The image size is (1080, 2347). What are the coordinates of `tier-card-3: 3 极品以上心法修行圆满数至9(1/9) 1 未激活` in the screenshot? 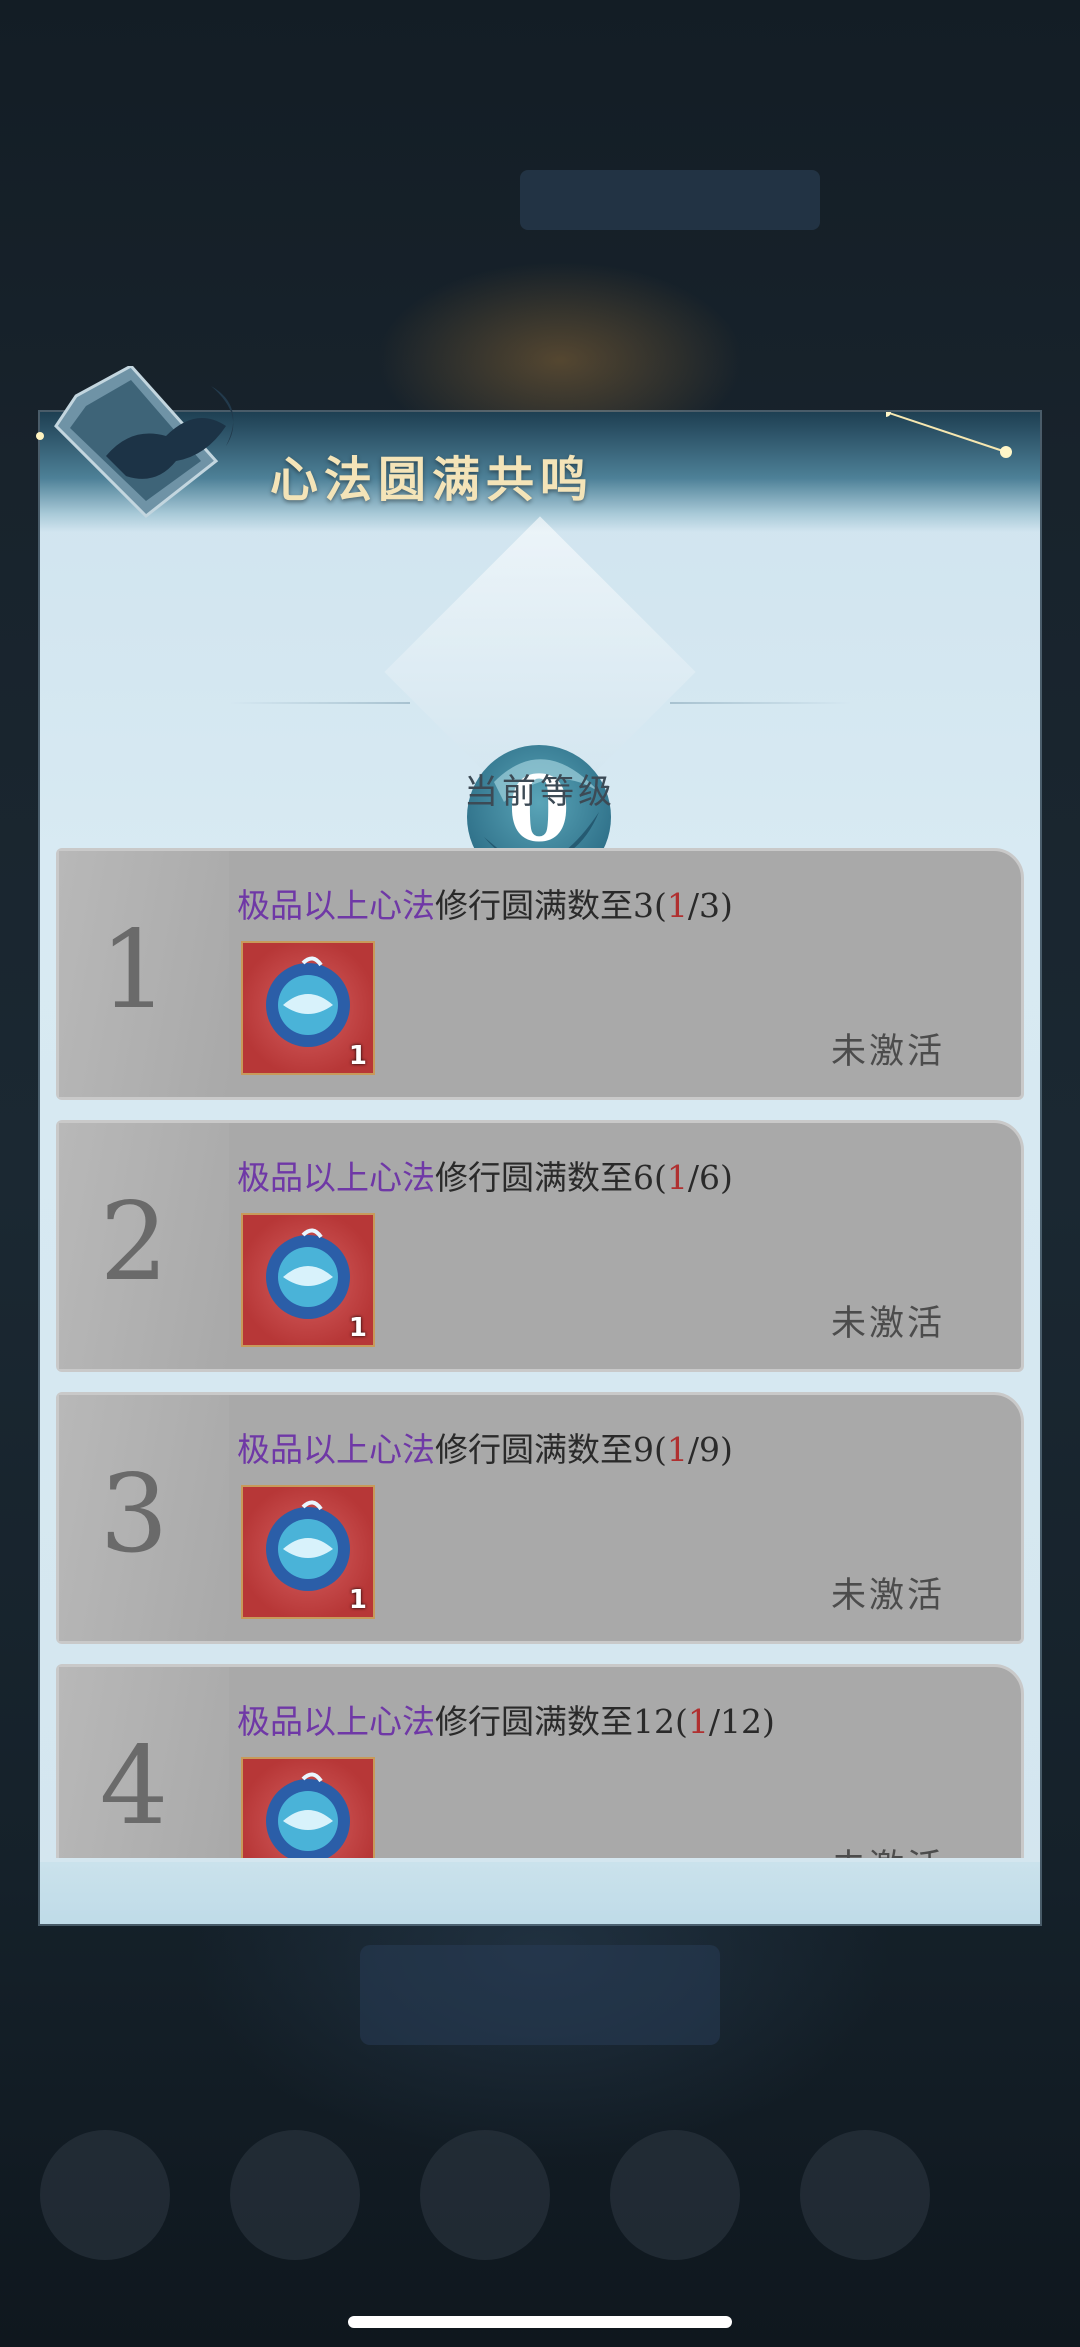 It's located at (540, 1518).